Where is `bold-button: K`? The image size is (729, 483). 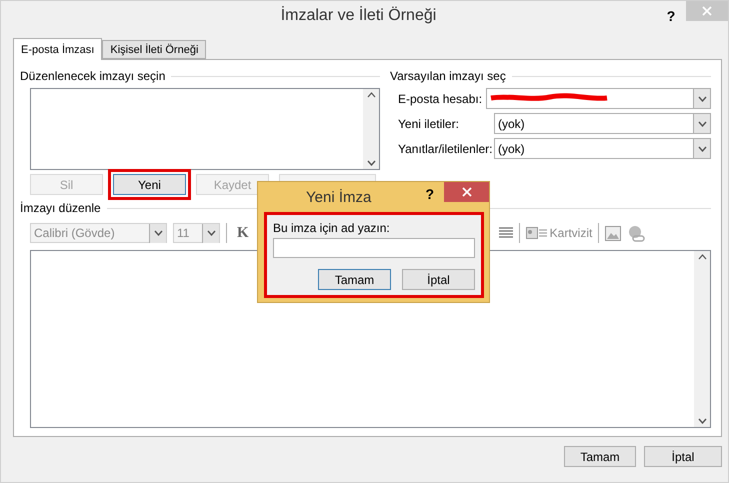
bold-button: K is located at coordinates (243, 233).